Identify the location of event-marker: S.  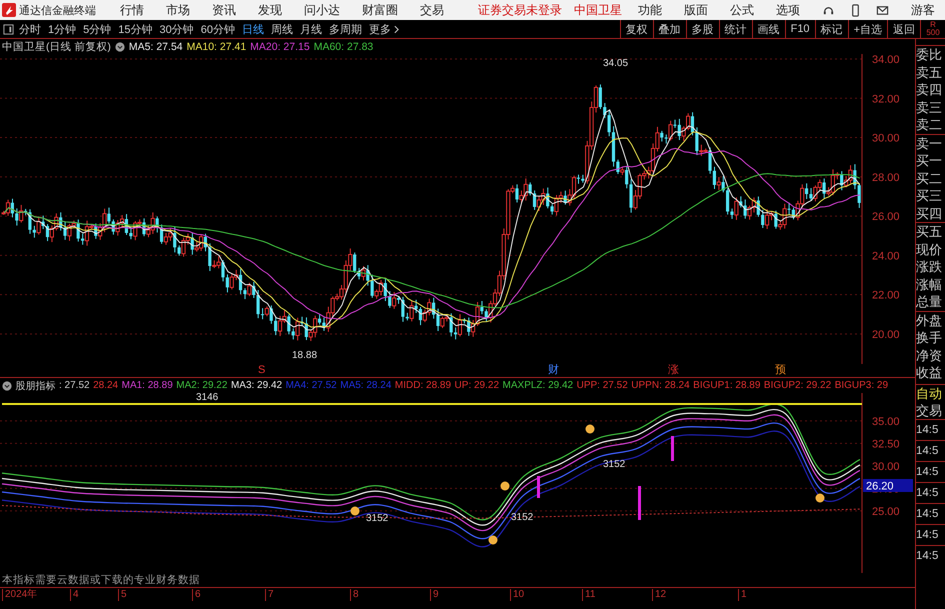
(262, 370).